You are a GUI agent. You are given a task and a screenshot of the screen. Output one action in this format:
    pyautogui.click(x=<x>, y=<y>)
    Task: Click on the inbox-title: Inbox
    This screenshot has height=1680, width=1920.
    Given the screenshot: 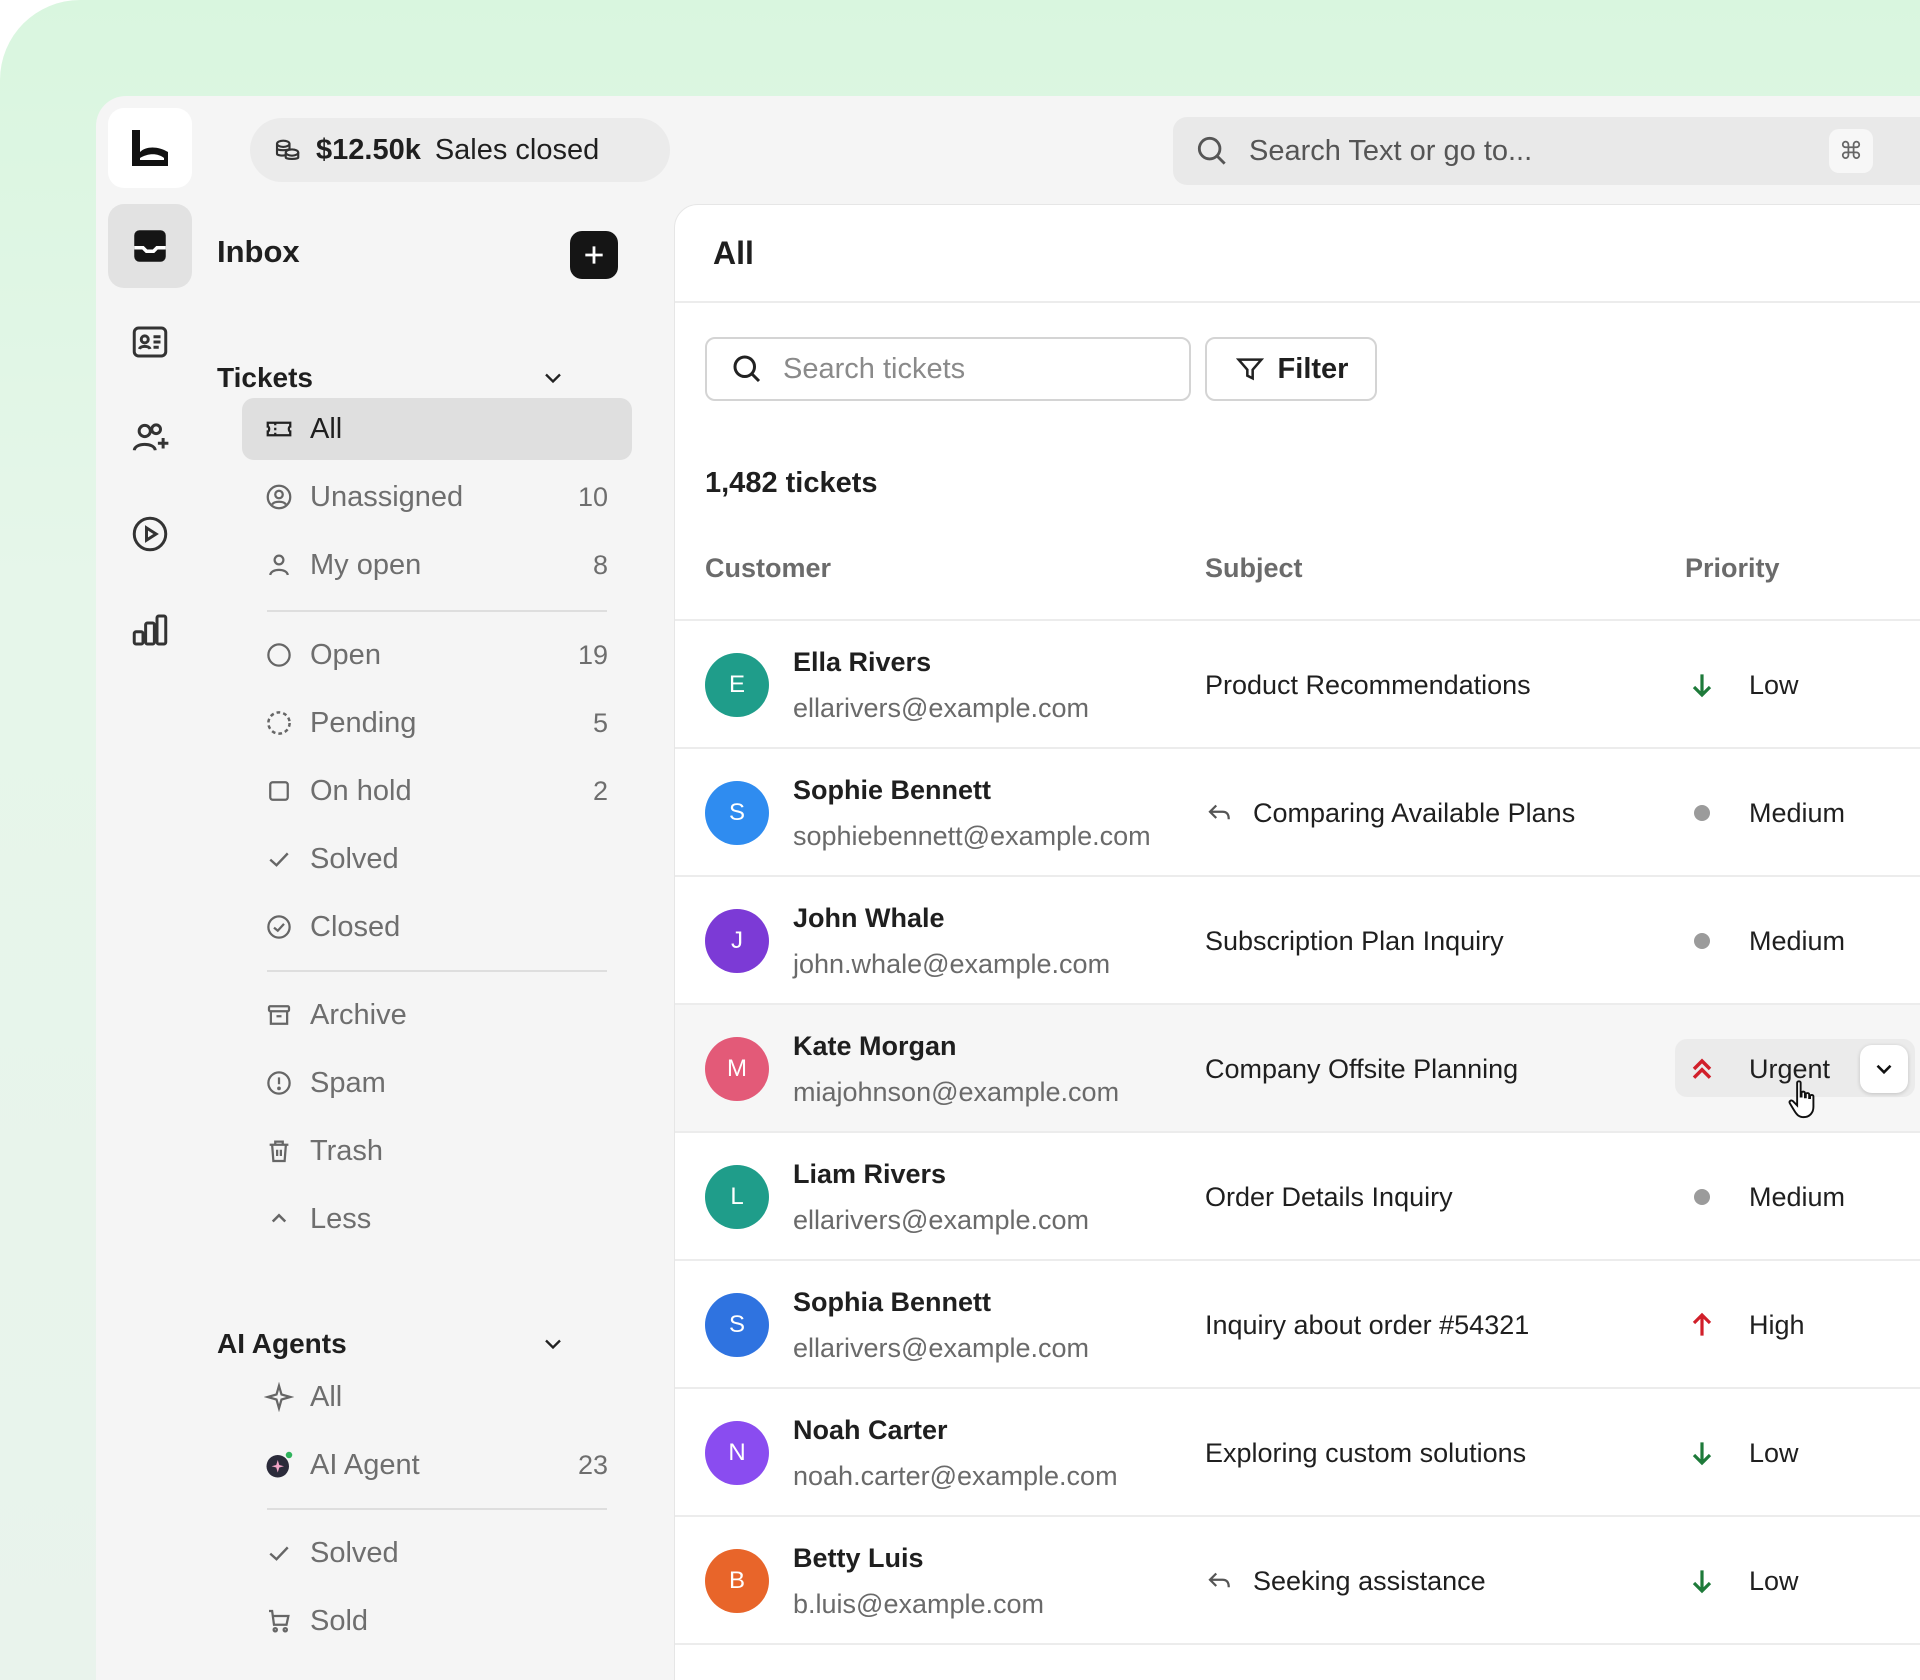 What is the action you would take?
    pyautogui.click(x=258, y=251)
    